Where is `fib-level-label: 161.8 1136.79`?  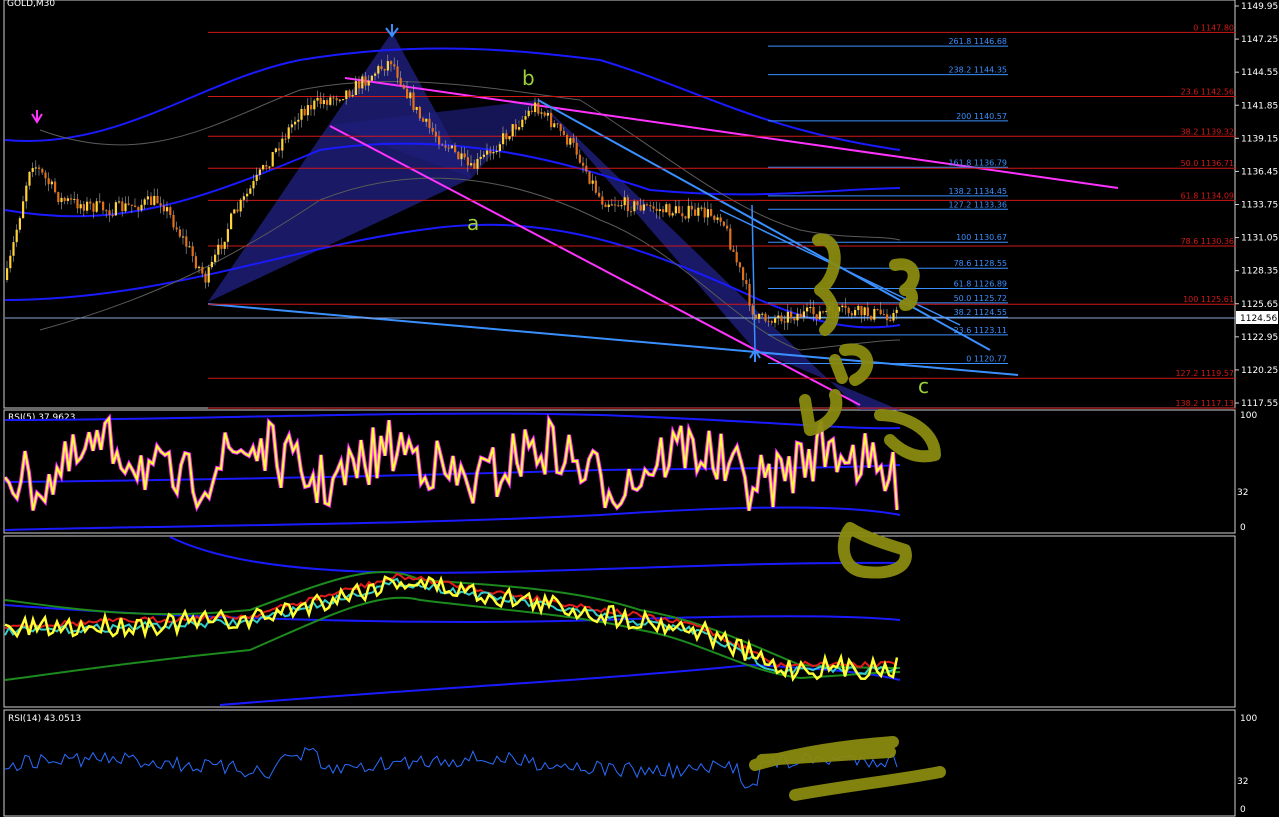 fib-level-label: 161.8 1136.79 is located at coordinates (977, 162).